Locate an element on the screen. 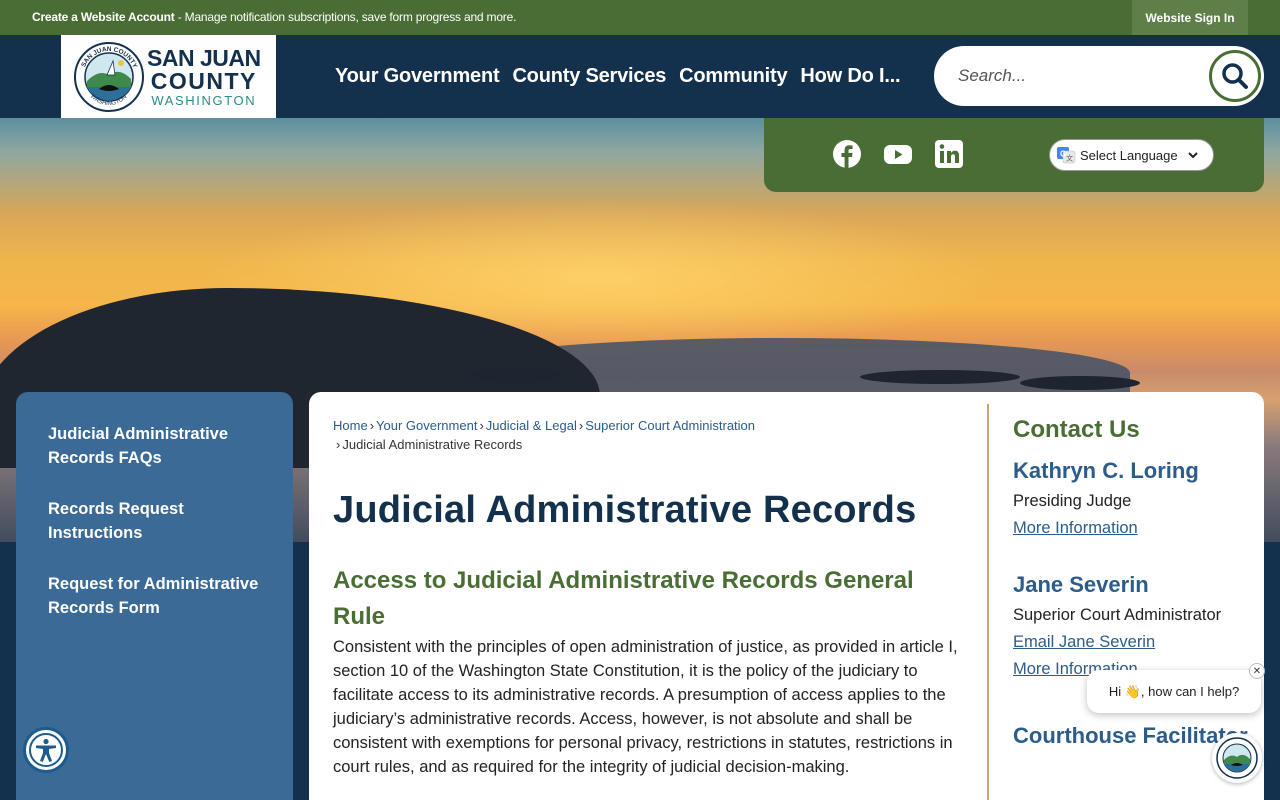  chat-launcher-button is located at coordinates (1237, 758).